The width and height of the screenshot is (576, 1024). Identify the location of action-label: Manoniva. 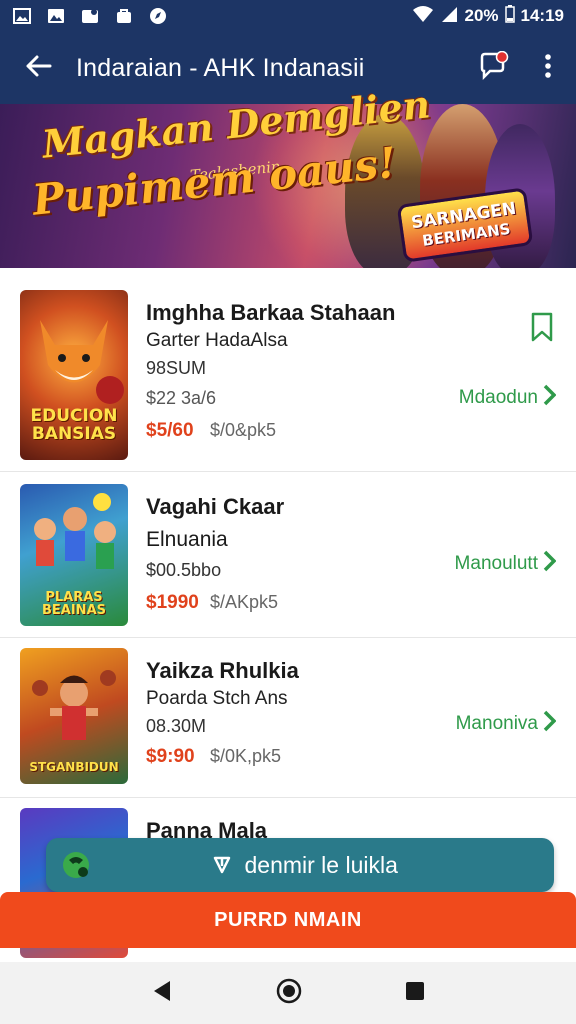
(496, 723).